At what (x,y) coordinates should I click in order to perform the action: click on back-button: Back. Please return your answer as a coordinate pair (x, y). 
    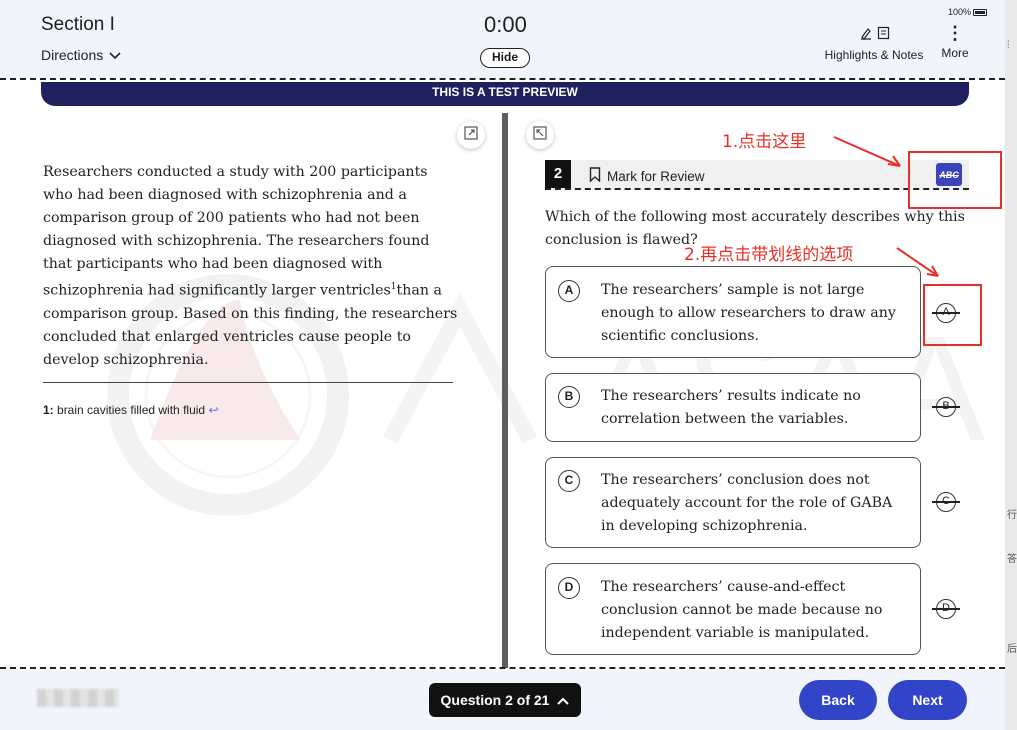
    Looking at the image, I should click on (838, 700).